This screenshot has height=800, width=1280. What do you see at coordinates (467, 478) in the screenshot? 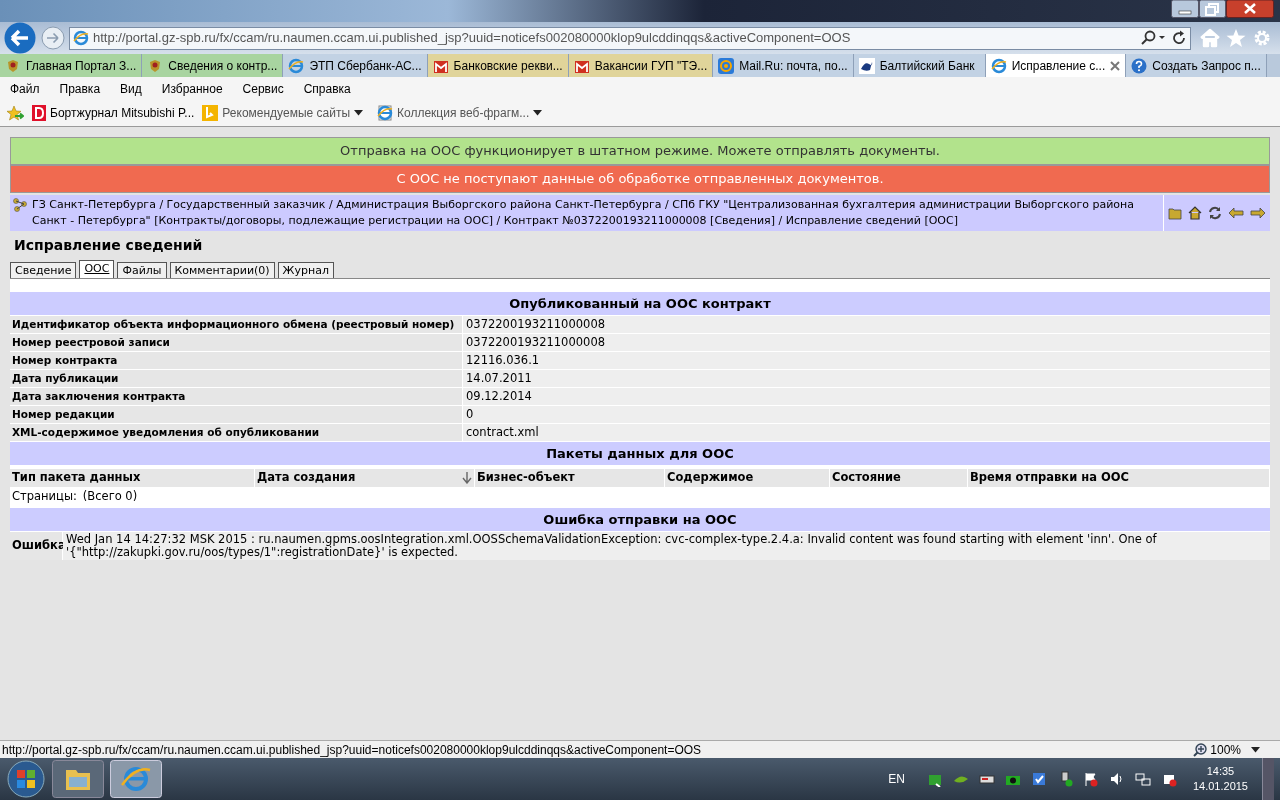
I see `sort-arrow-icon` at bounding box center [467, 478].